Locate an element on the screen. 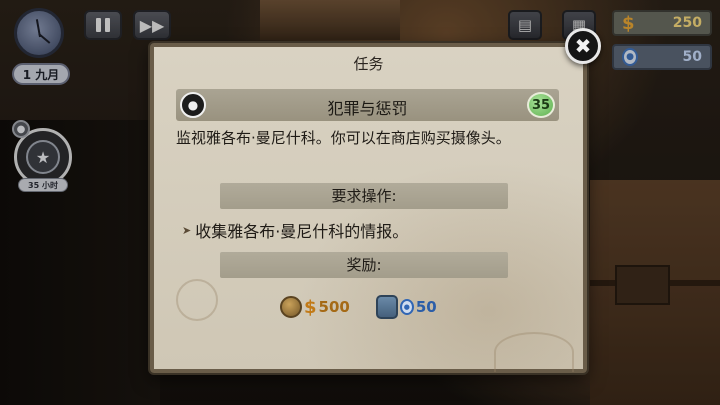 This screenshot has width=720, height=405. arrow-icon: ➤ is located at coordinates (187, 230).